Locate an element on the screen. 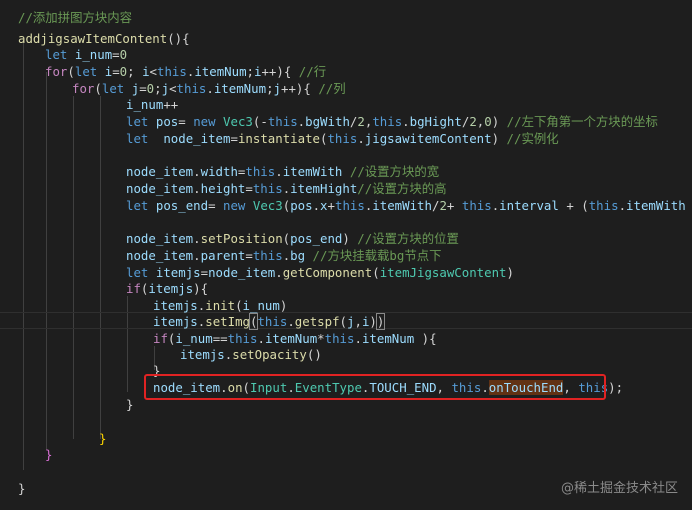 This screenshot has width=692, height=510. code-line: node_item.setPosition(pos_end) //设置方块的位置 is located at coordinates (292, 238).